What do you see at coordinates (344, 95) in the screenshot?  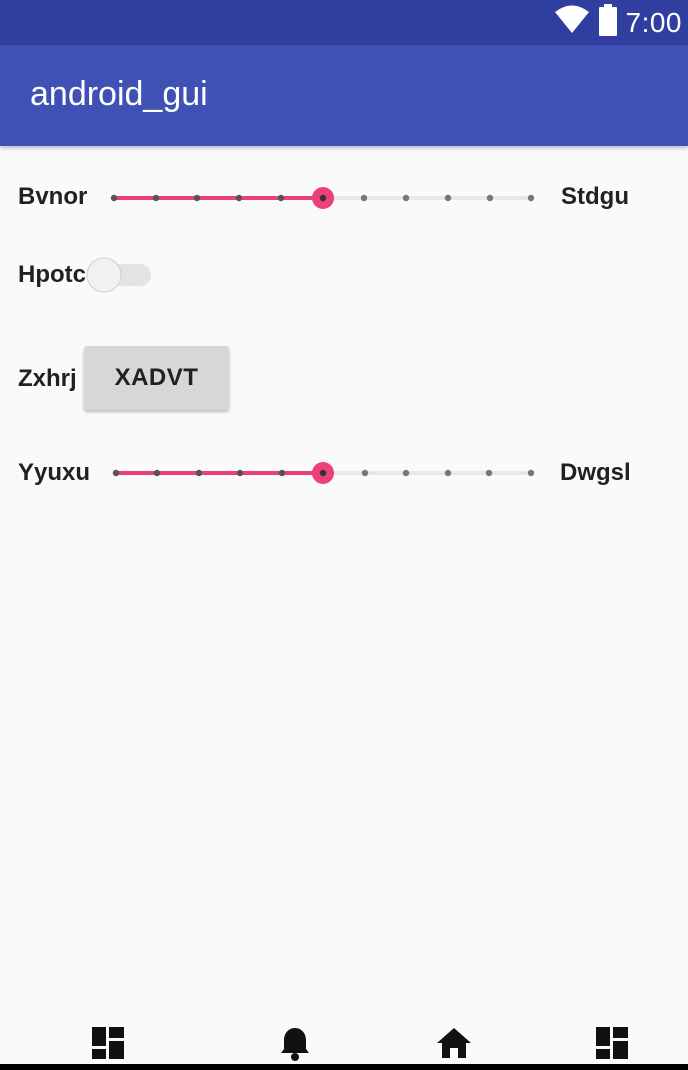 I see `app-bar: android_gui` at bounding box center [344, 95].